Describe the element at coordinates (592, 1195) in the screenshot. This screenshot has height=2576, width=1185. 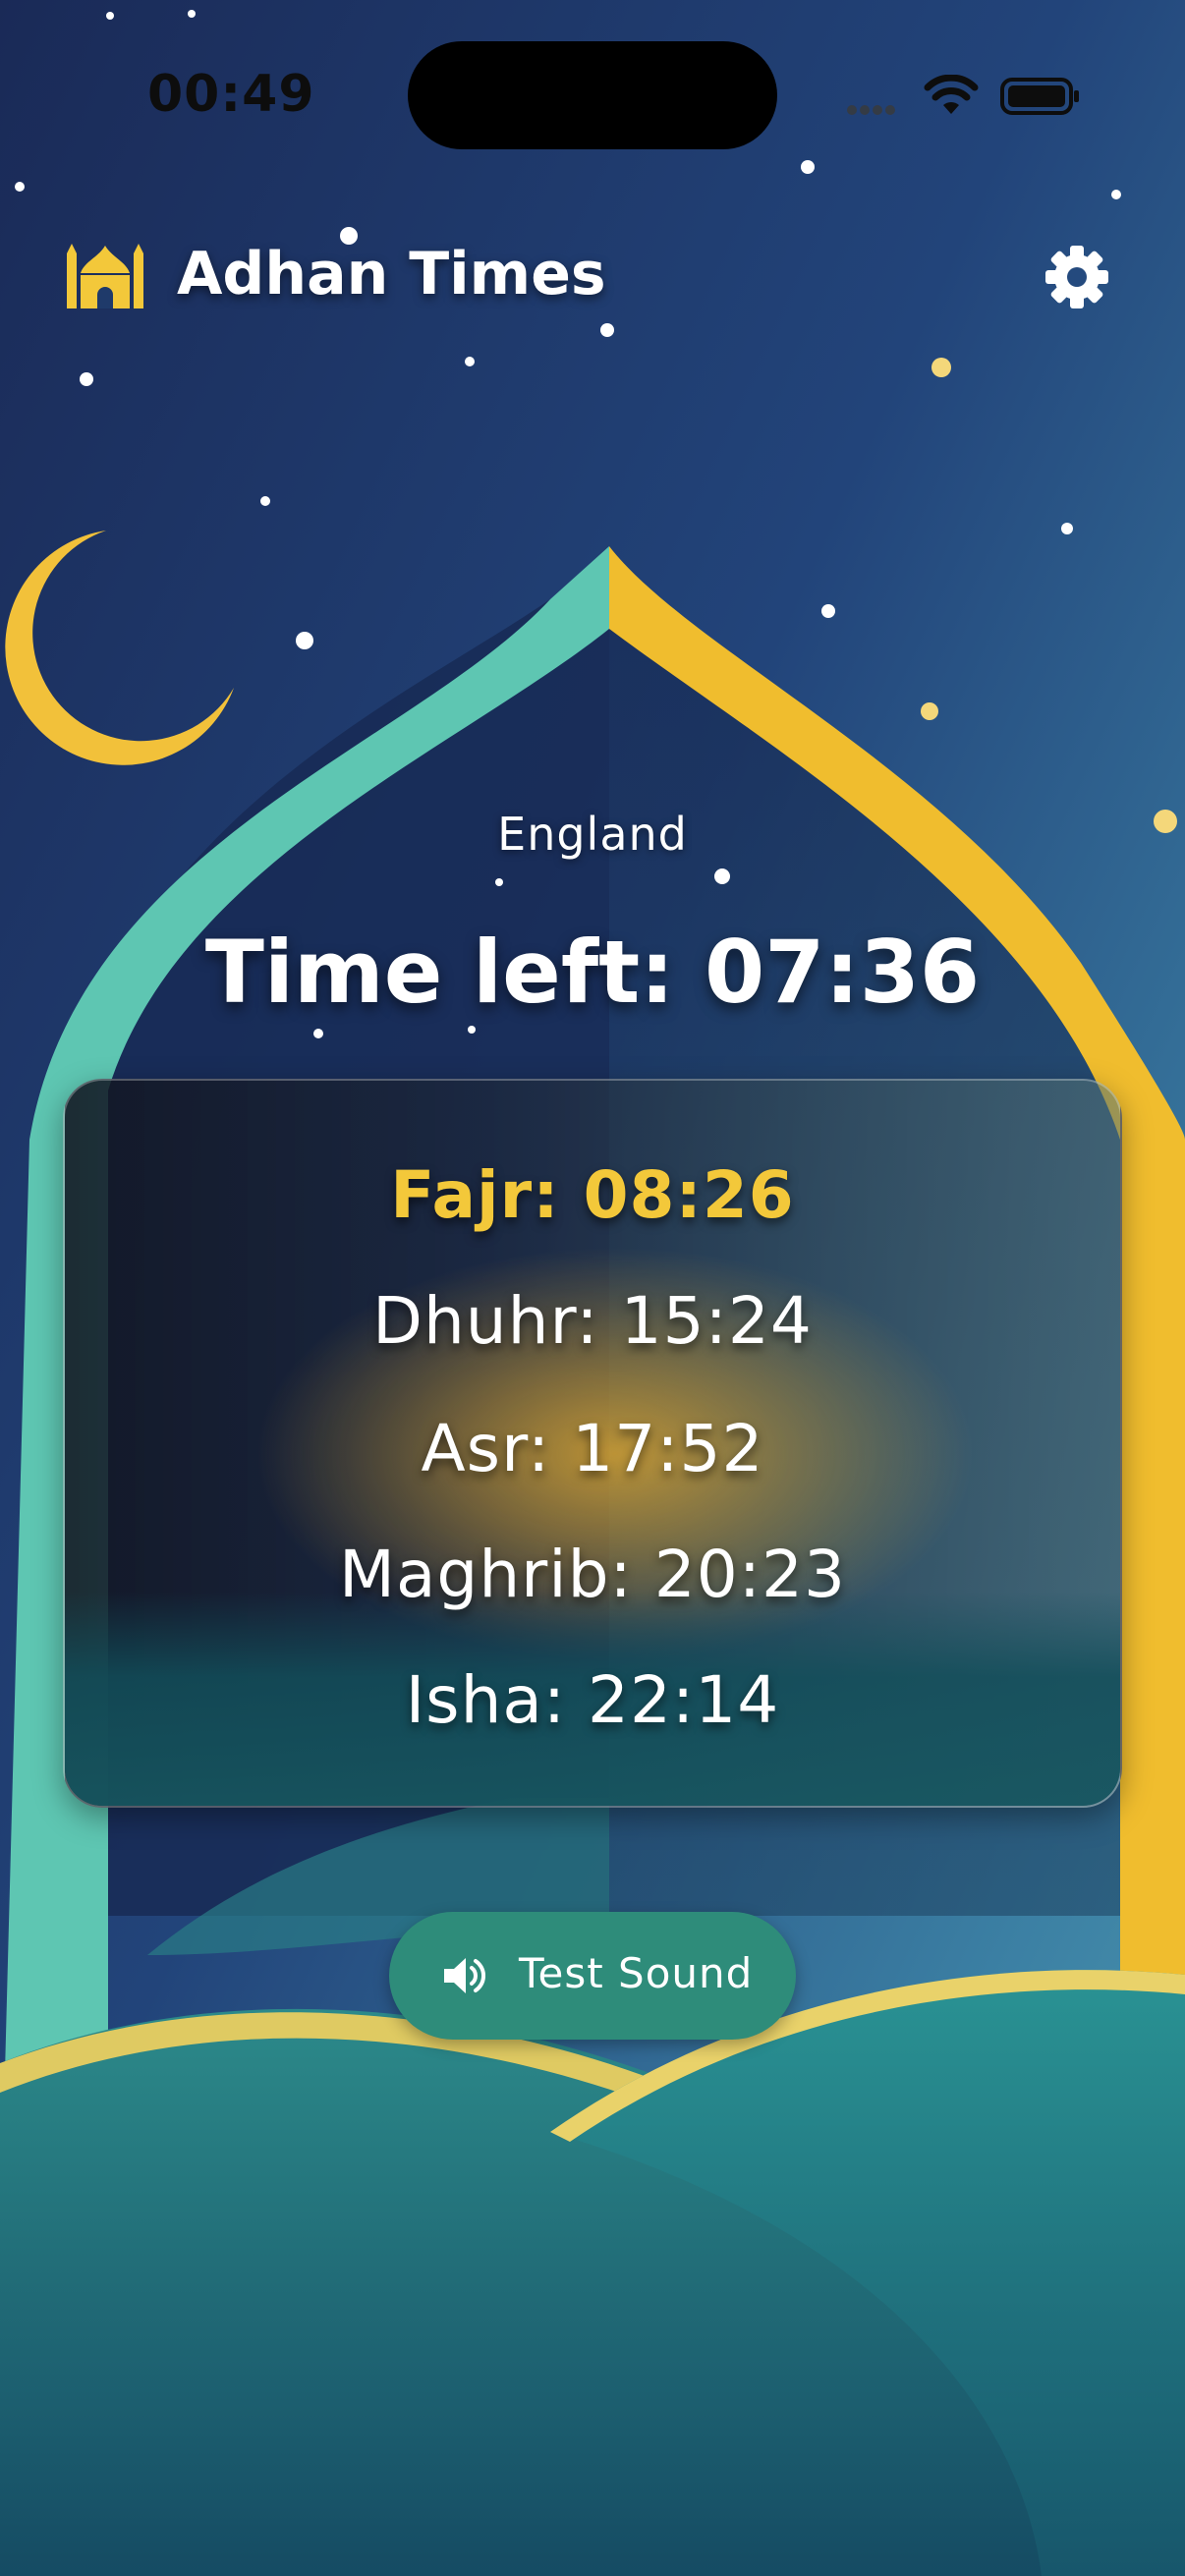
I see `prayer-fajr: Fajr: 08:26` at that location.